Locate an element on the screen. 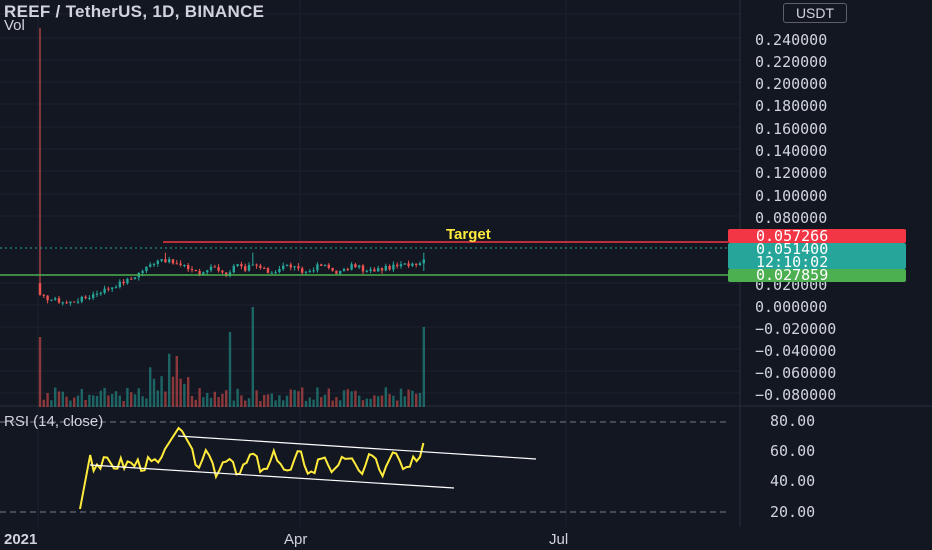  price-tick-label: 0.220000 is located at coordinates (791, 62).